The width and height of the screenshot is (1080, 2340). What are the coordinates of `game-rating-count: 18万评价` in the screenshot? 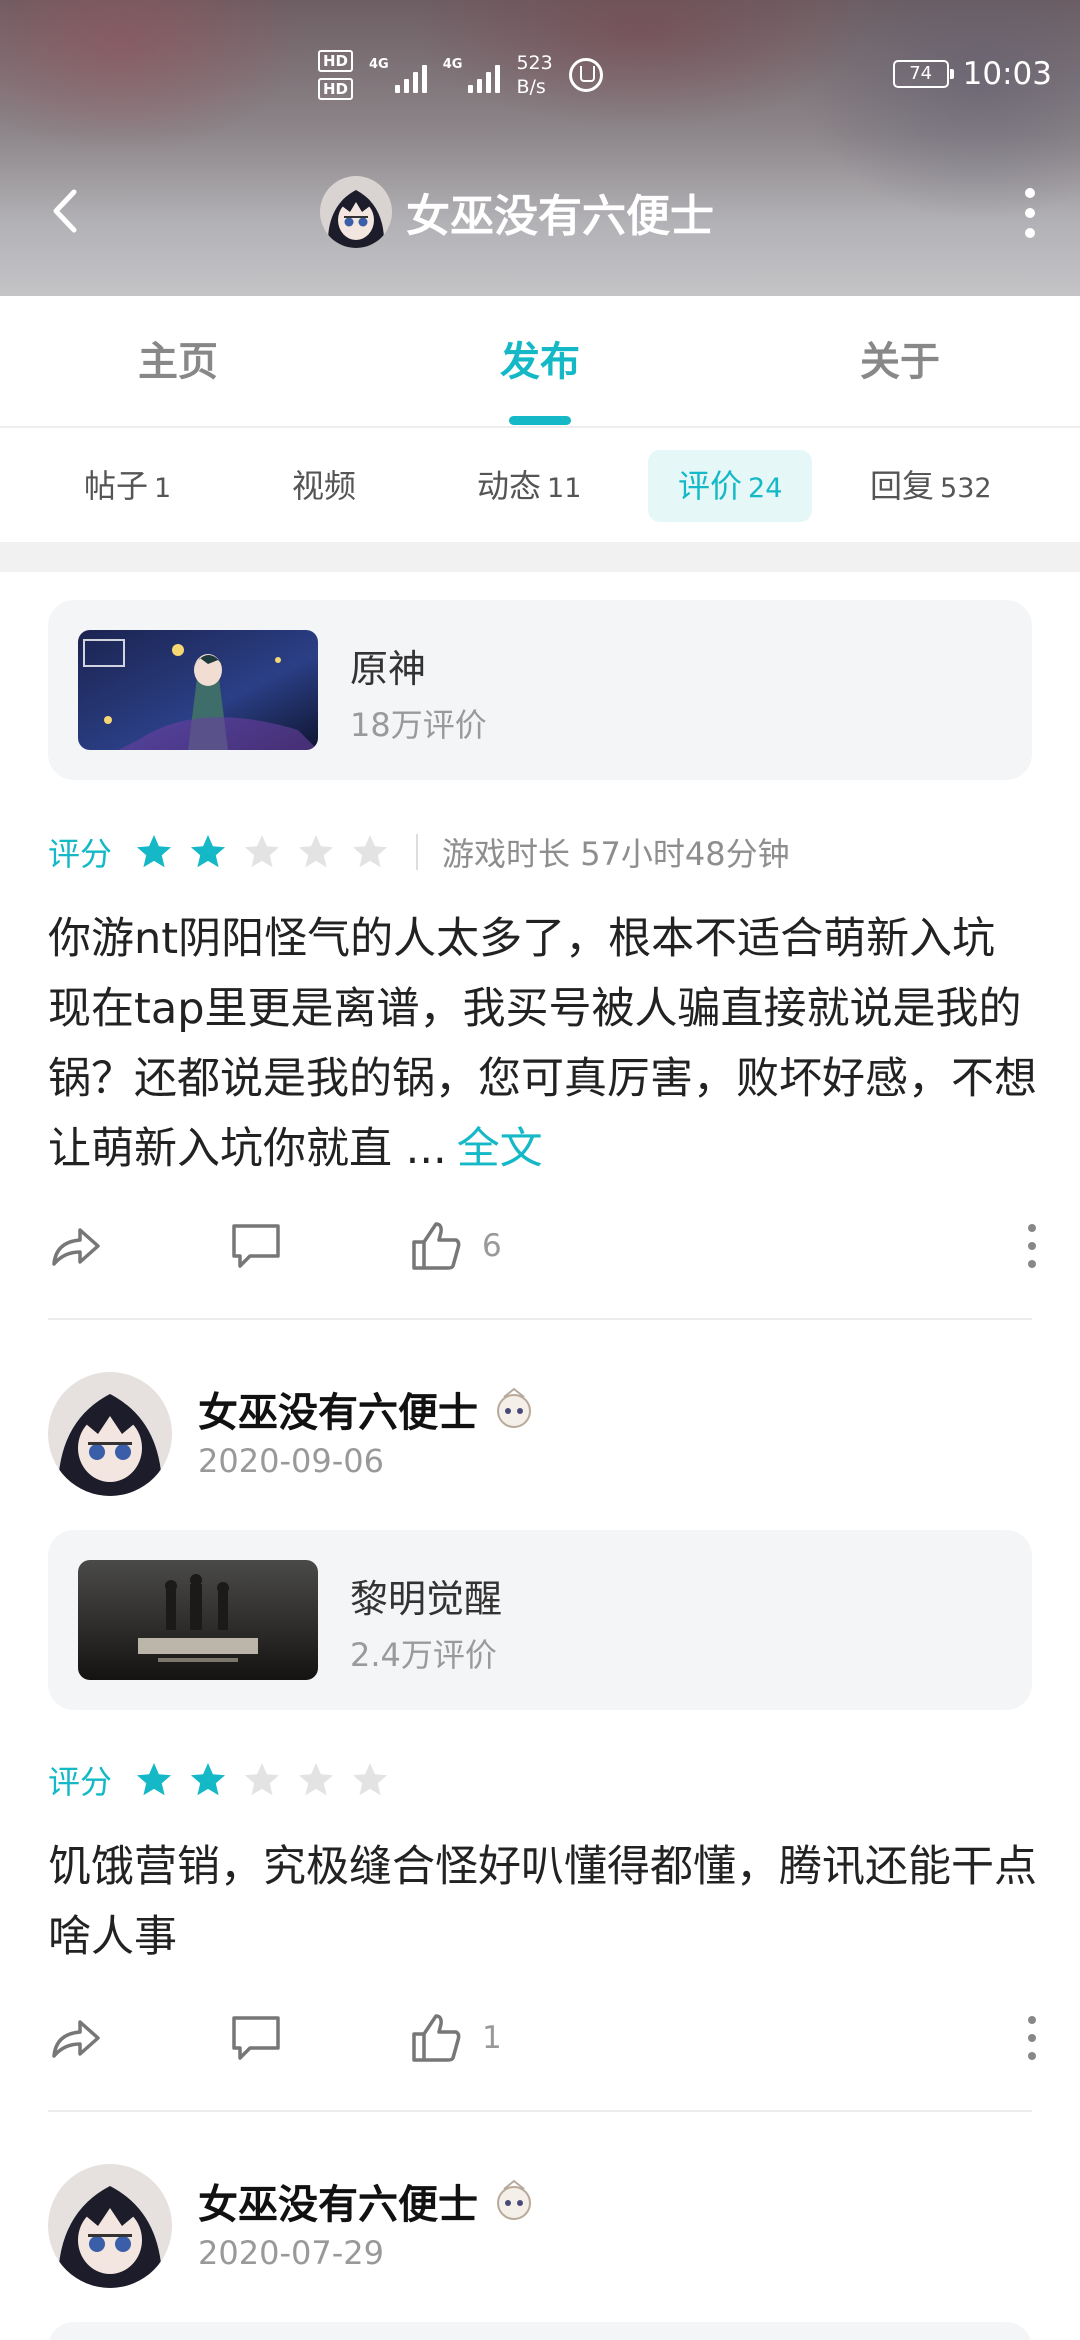 It's located at (418, 725).